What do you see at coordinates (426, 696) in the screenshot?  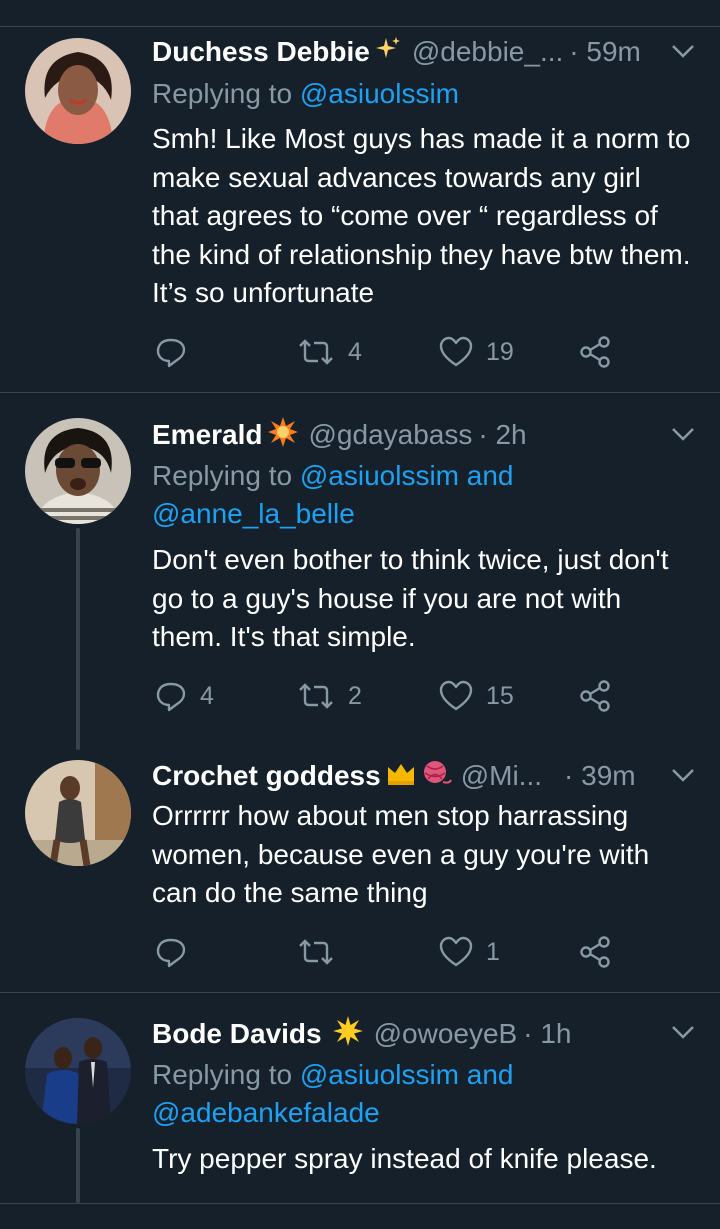 I see `action-bar: 4 2 15` at bounding box center [426, 696].